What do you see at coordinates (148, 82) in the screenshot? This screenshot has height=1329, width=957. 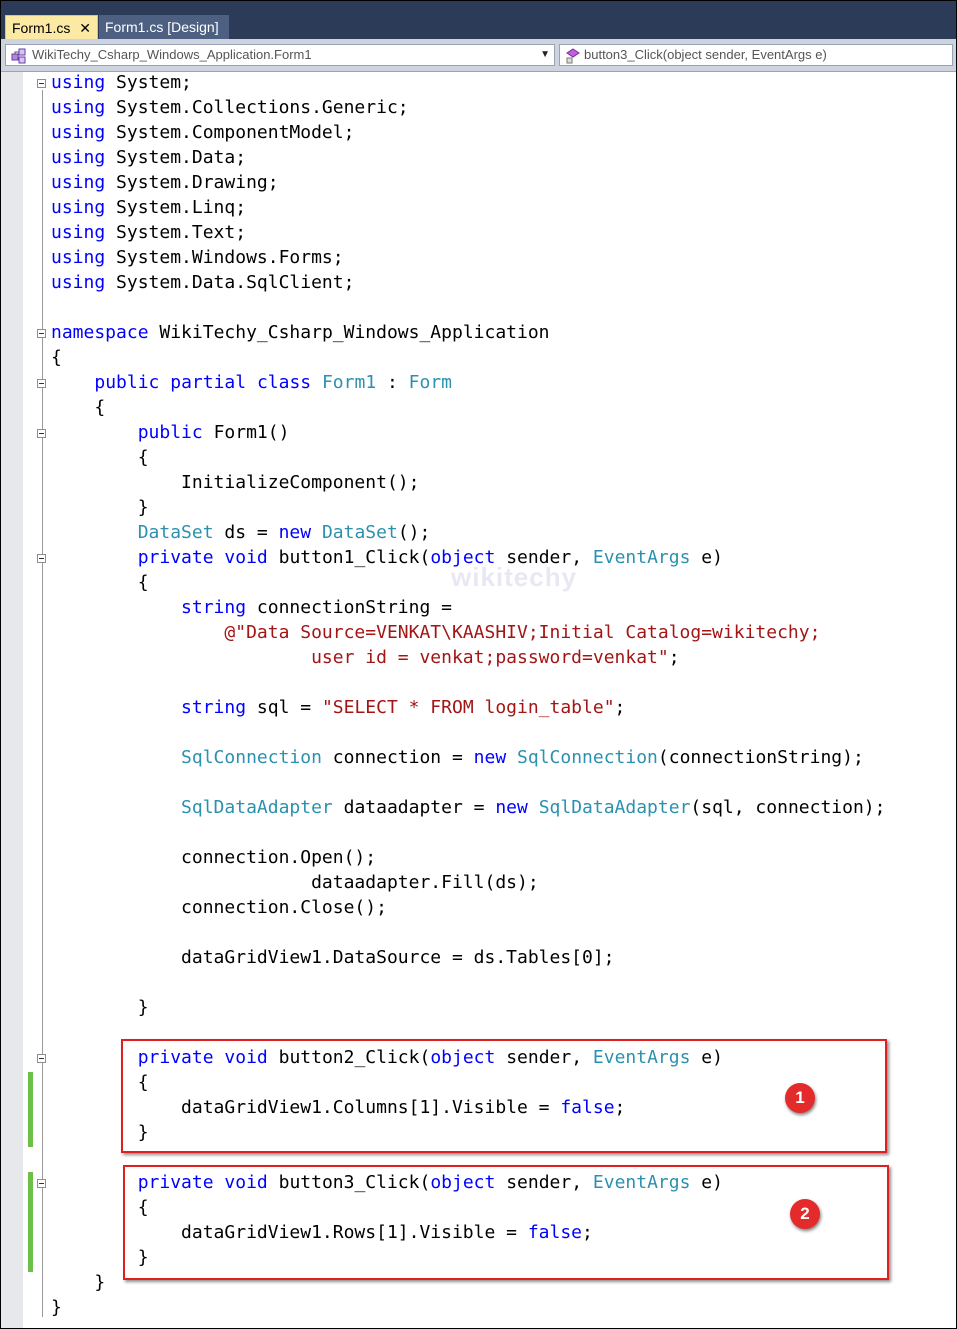 I see `code-text: System;` at bounding box center [148, 82].